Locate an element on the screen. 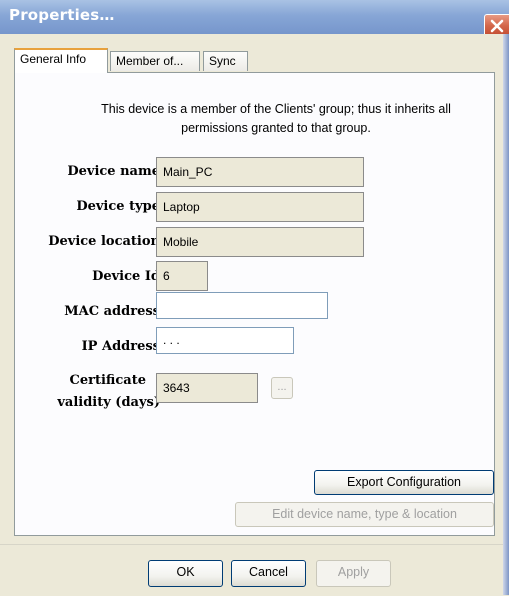  mac-address-input is located at coordinates (242, 305).